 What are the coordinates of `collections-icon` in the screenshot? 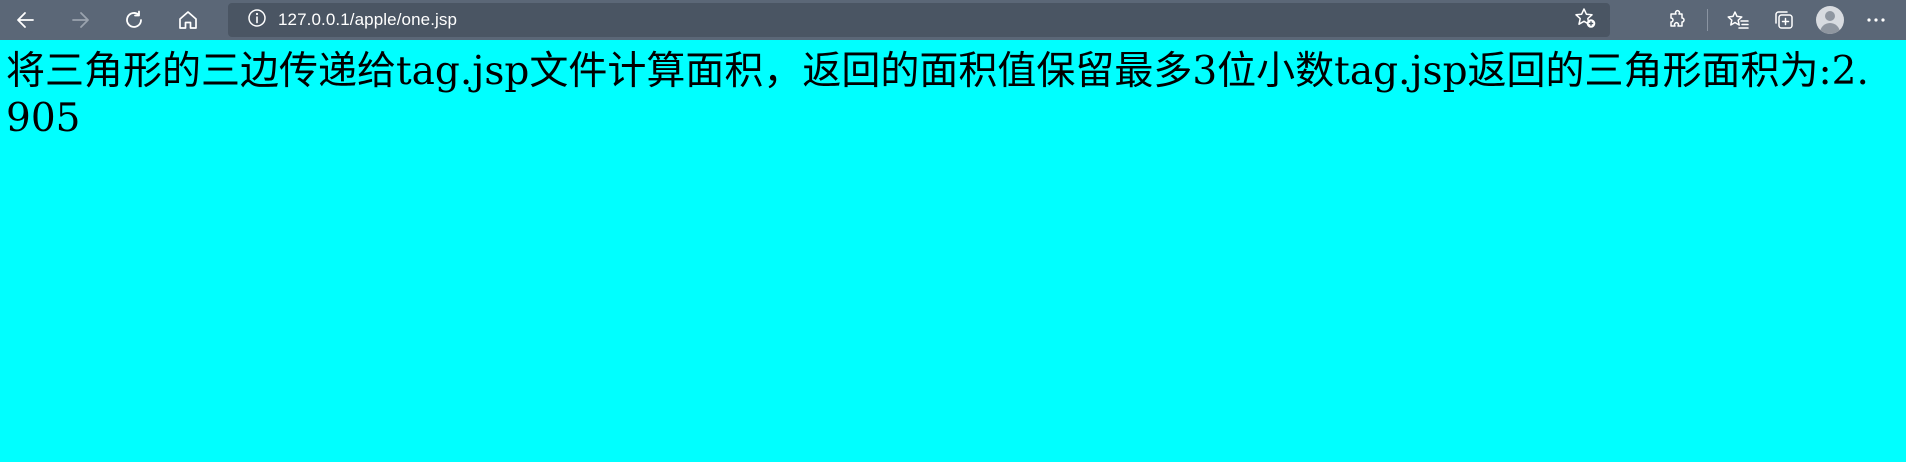 It's located at (1784, 20).